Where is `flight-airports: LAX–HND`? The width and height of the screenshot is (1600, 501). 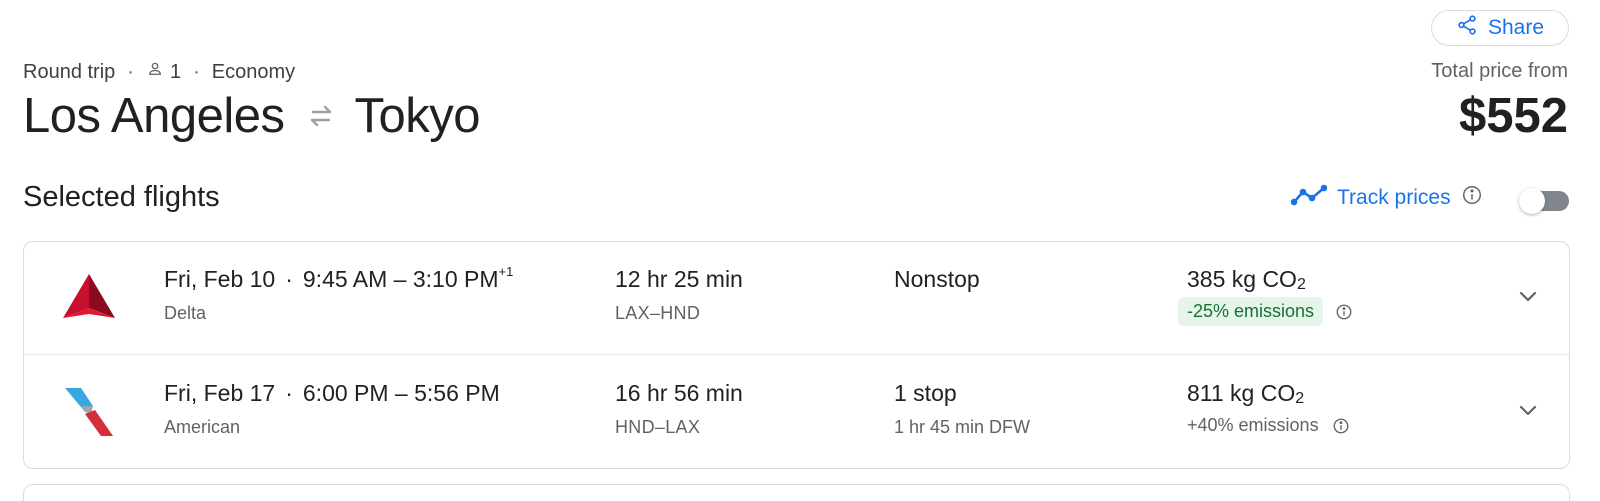
flight-airports: LAX–HND is located at coordinates (658, 313).